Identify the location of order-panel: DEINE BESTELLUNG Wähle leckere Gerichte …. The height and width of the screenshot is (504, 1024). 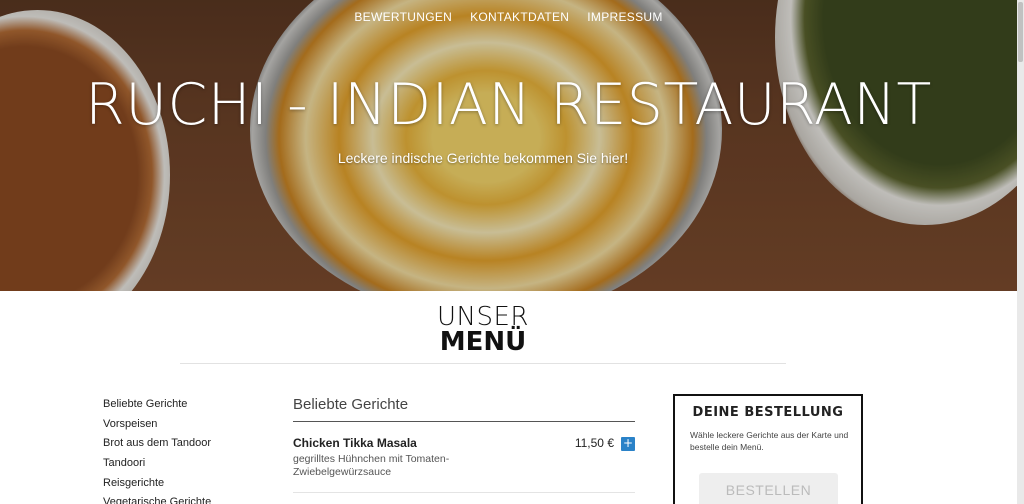
(768, 449).